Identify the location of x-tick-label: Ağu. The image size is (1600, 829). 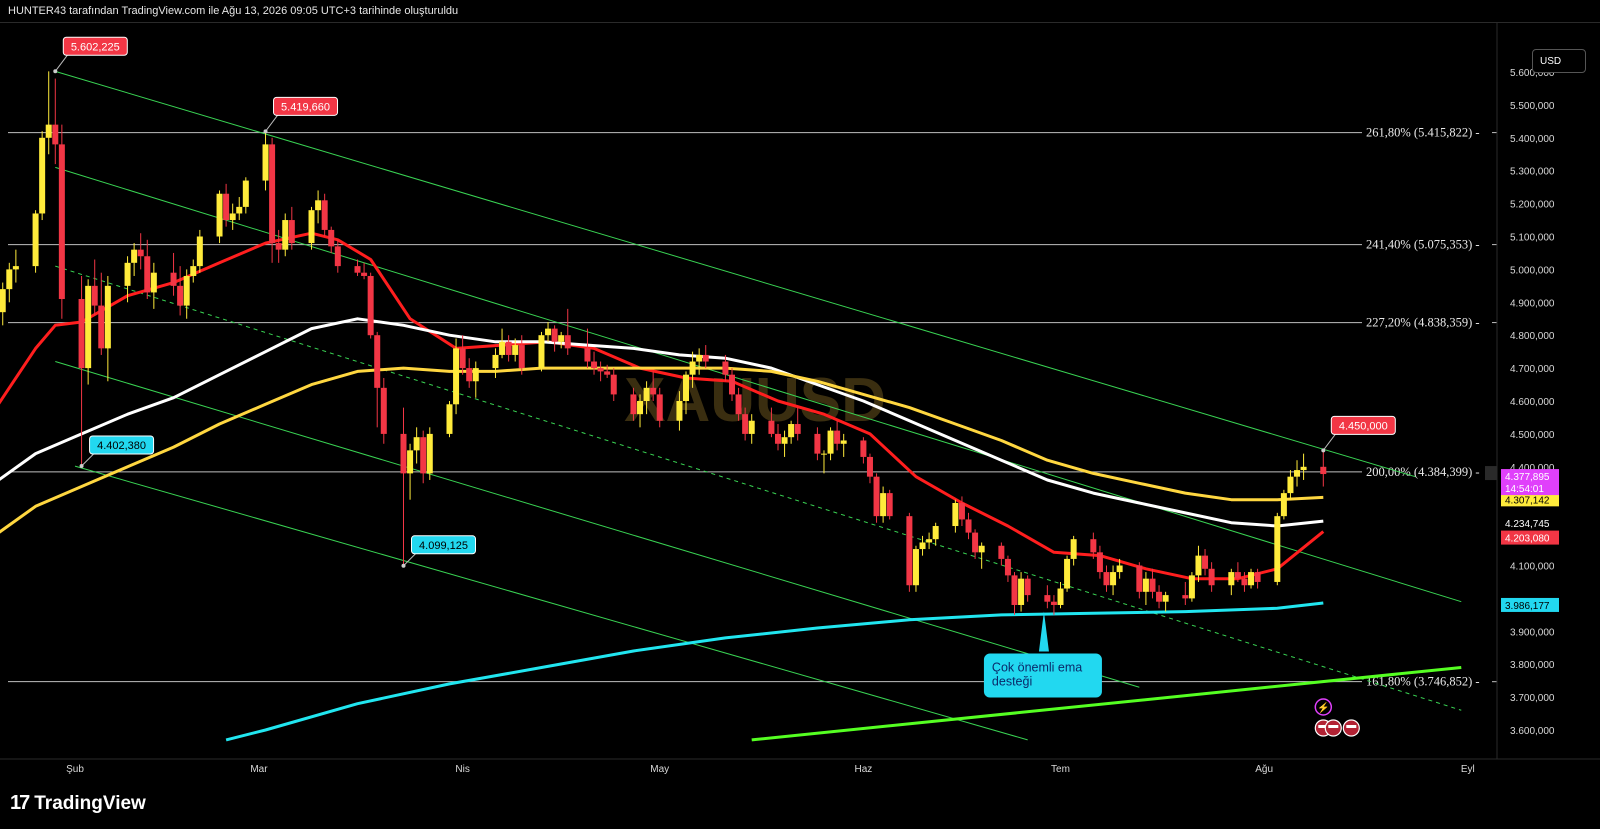
(1264, 769).